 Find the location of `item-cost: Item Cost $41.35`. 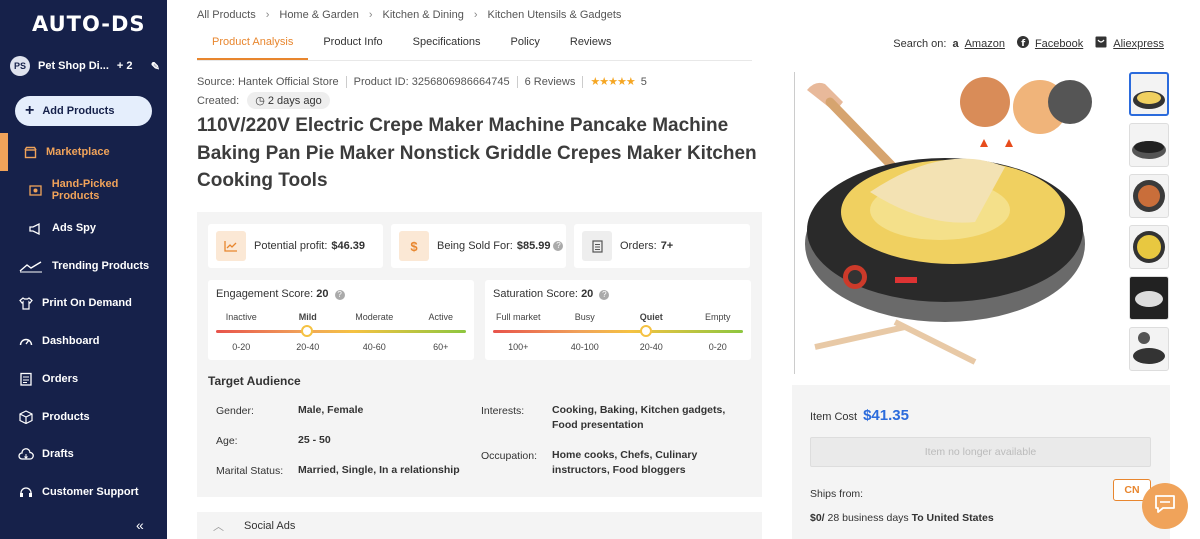

item-cost: Item Cost $41.35 is located at coordinates (859, 415).